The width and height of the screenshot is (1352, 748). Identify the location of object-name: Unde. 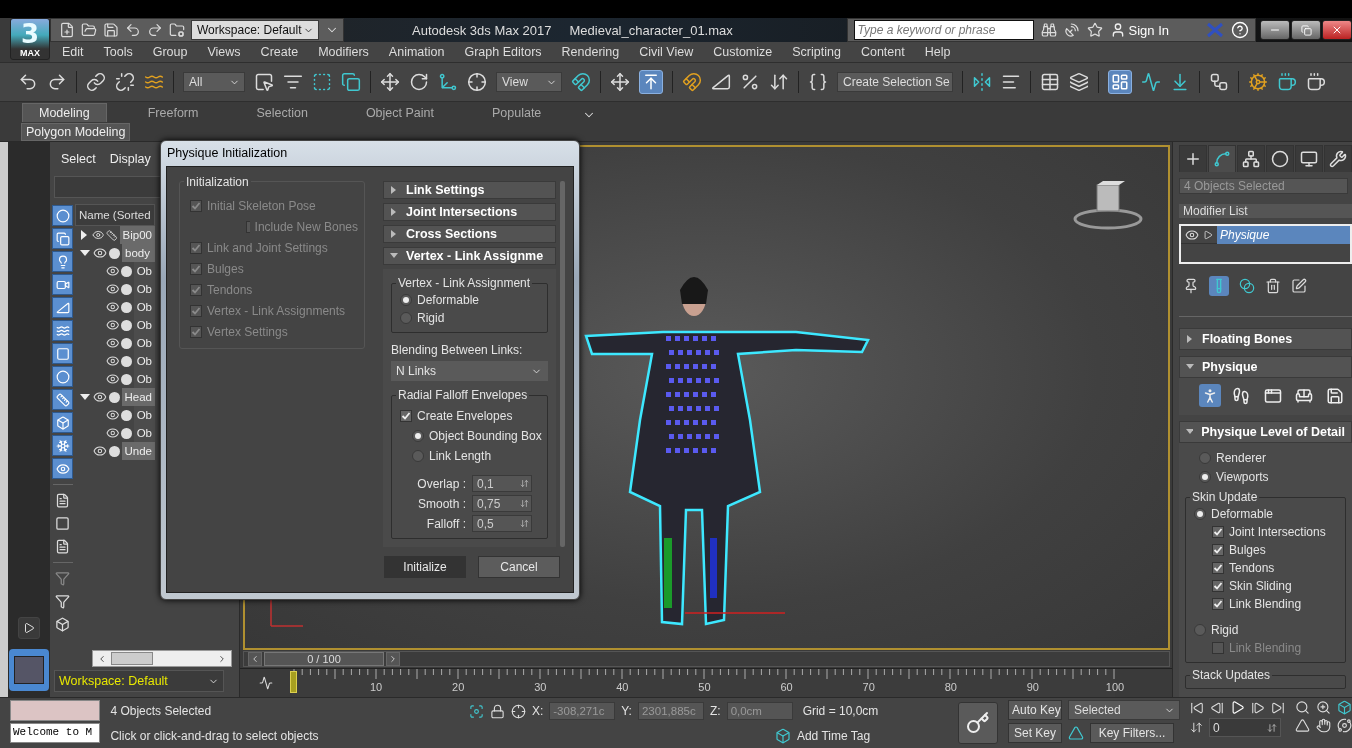
(138, 451).